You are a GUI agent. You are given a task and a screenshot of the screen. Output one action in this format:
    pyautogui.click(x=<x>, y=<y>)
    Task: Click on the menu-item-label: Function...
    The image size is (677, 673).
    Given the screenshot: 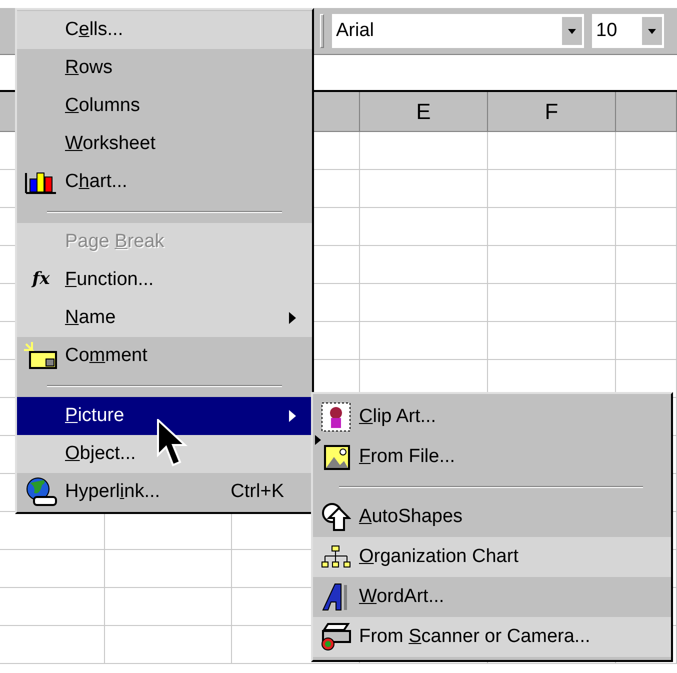 What is the action you would take?
    pyautogui.click(x=109, y=280)
    